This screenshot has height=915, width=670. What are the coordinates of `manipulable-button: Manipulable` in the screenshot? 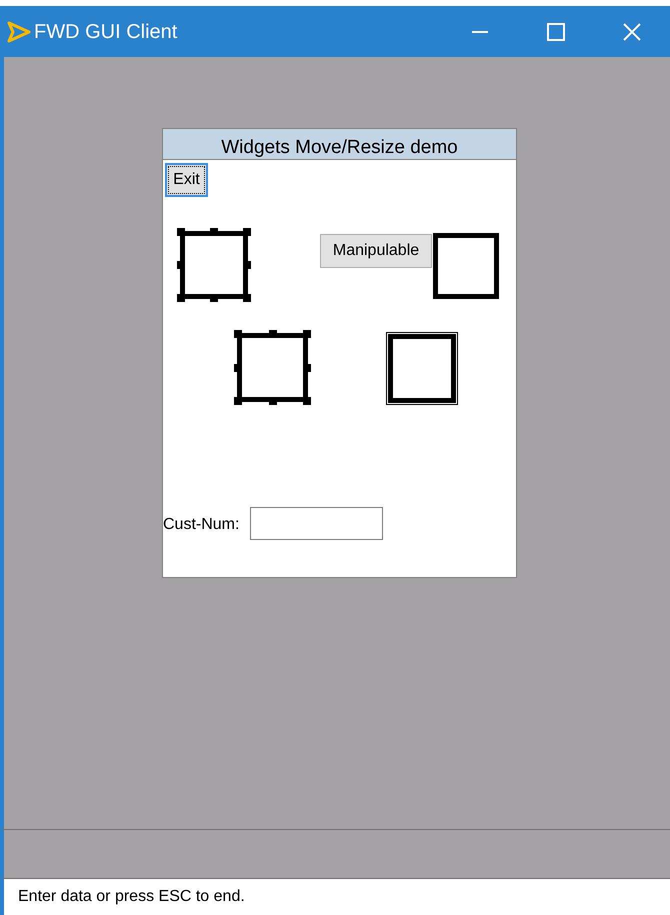 It's located at (376, 251).